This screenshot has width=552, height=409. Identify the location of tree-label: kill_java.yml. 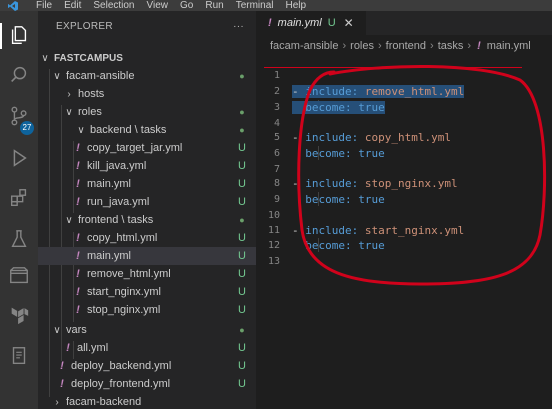
(117, 166).